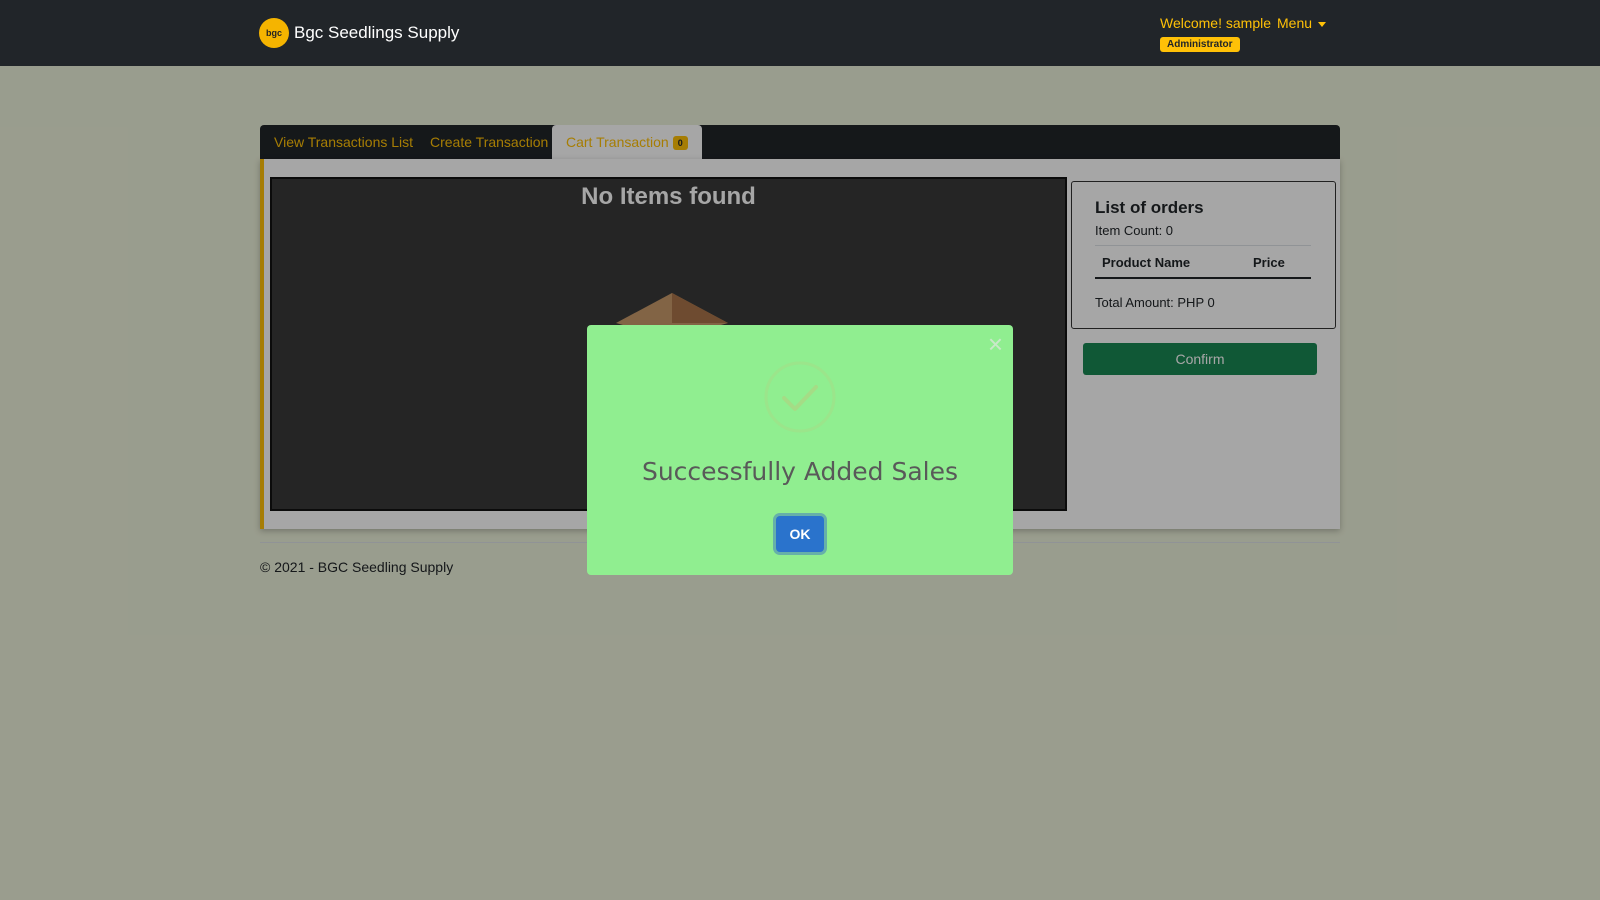 The width and height of the screenshot is (1600, 900). What do you see at coordinates (800, 397) in the screenshot?
I see `checkmark-icon` at bounding box center [800, 397].